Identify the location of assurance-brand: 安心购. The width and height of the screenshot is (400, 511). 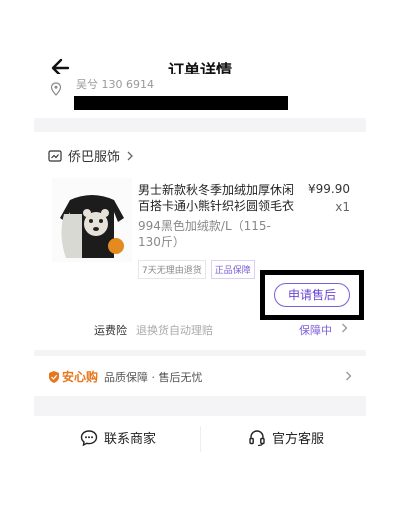
(80, 377).